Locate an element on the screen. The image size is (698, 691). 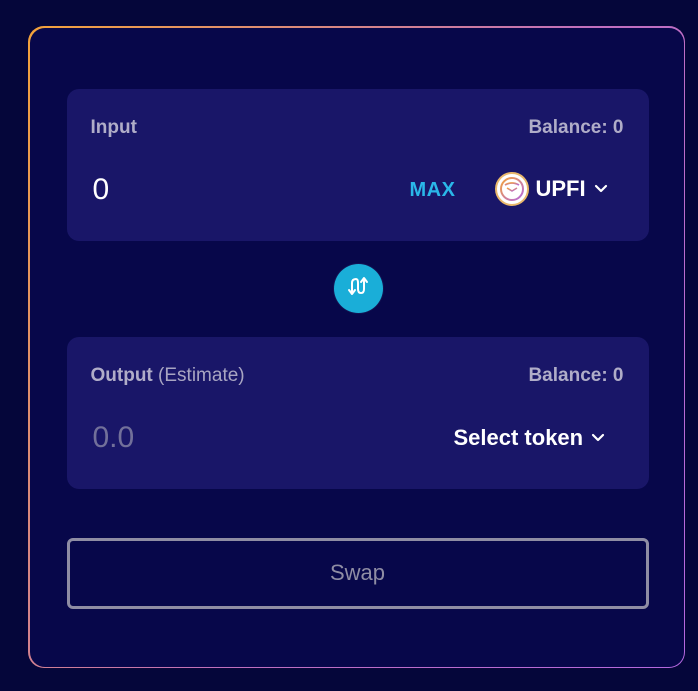
swap-button: Swap is located at coordinates (357, 573).